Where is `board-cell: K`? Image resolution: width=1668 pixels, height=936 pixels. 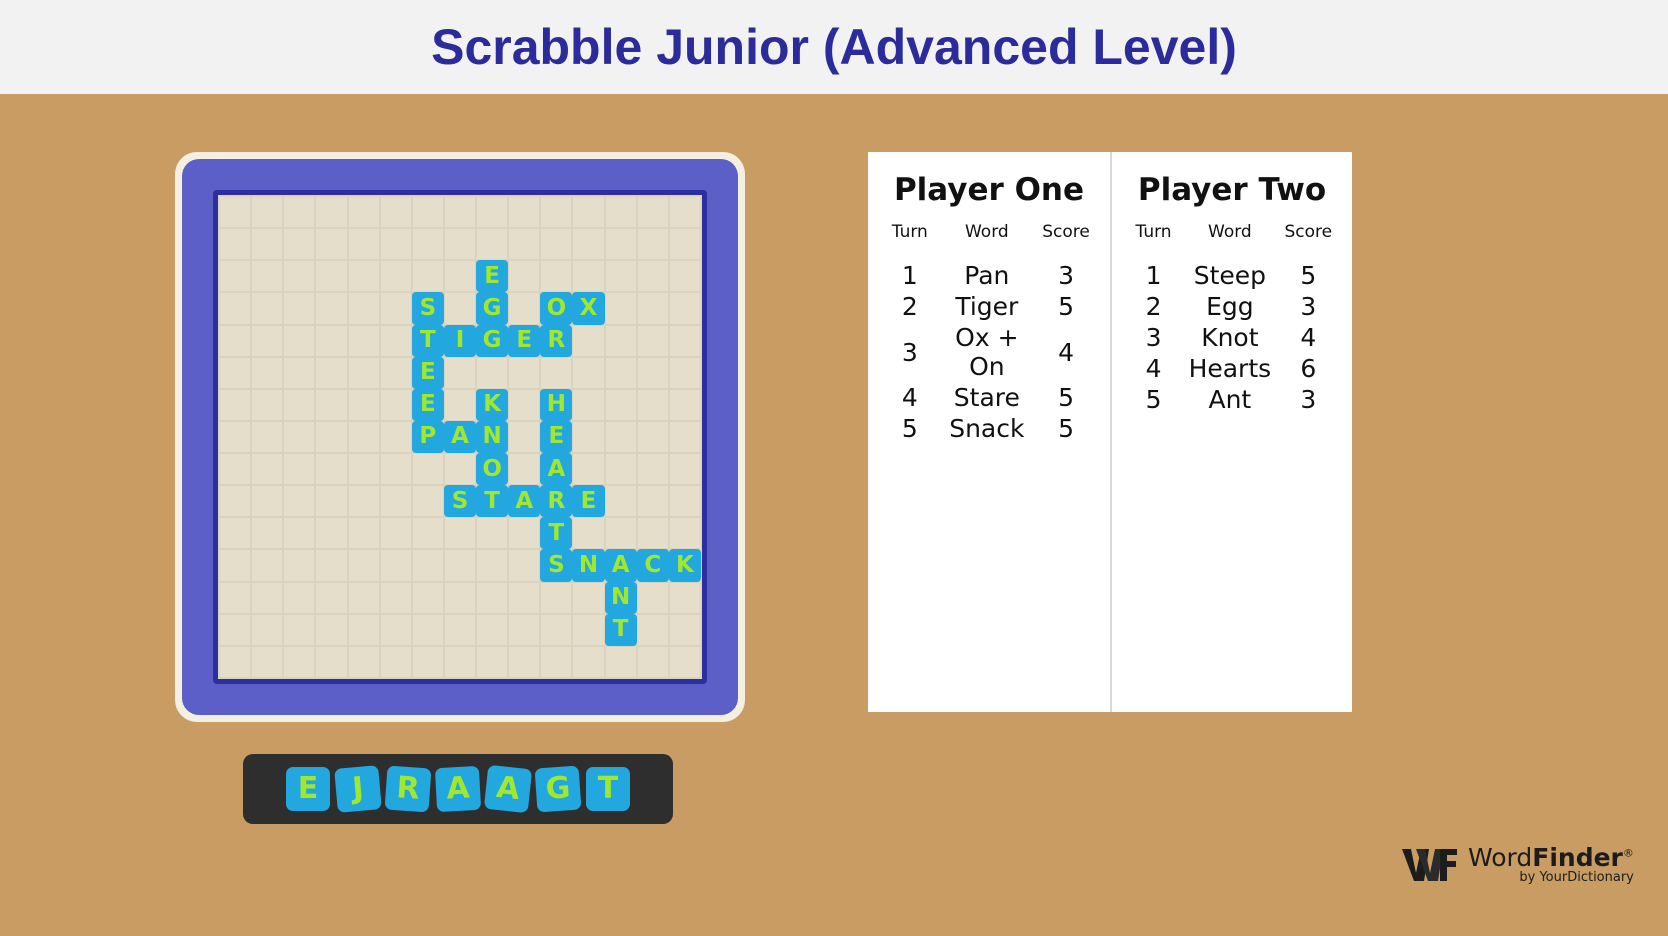
board-cell: K is located at coordinates (684, 565).